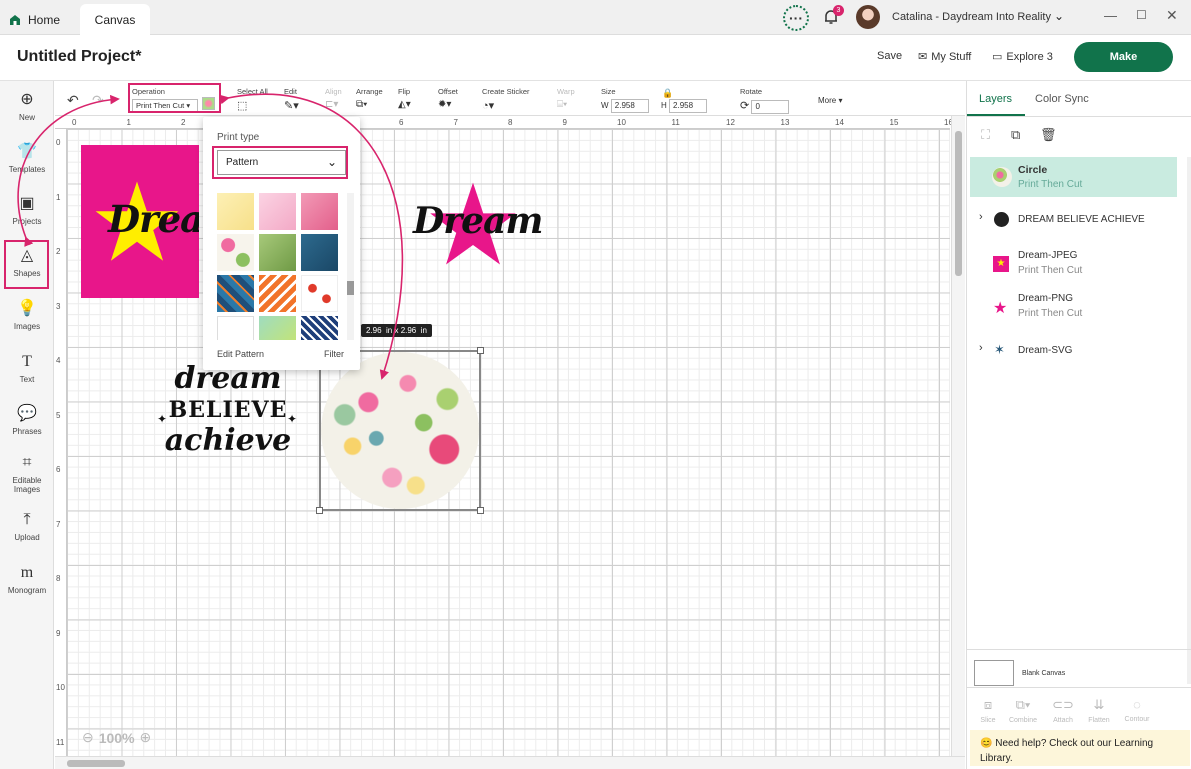 This screenshot has height=769, width=1191. Describe the element at coordinates (1073, 177) in the screenshot. I see `layer-circle: Circle Print Then Cut` at that location.